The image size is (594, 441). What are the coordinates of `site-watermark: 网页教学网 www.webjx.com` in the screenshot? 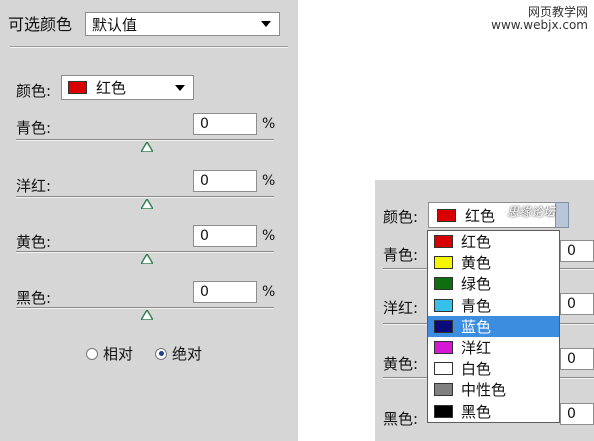 It's located at (539, 19).